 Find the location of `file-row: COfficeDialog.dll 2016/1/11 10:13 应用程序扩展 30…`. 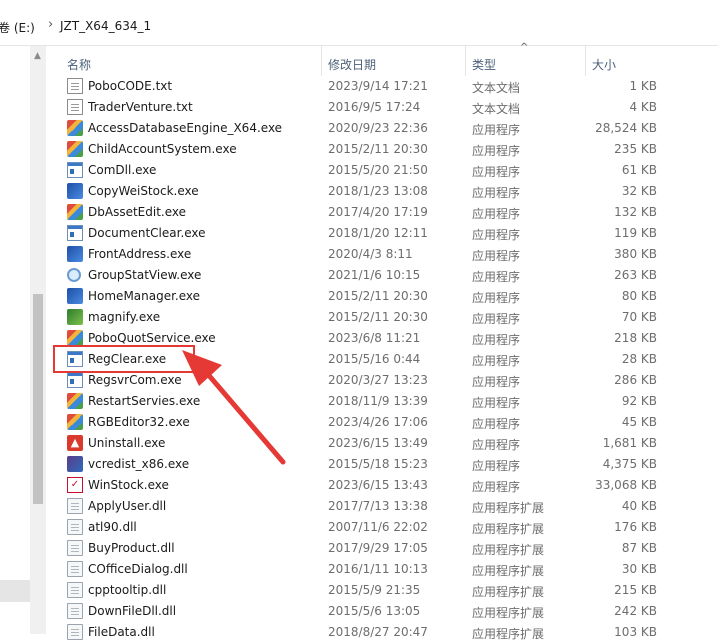

file-row: COfficeDialog.dll 2016/1/11 10:13 应用程序扩展 30… is located at coordinates (382, 569).